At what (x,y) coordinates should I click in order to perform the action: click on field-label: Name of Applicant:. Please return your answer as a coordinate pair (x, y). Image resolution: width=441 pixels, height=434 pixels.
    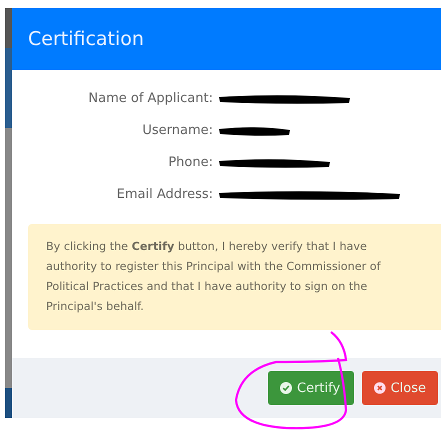
    Looking at the image, I should click on (150, 99).